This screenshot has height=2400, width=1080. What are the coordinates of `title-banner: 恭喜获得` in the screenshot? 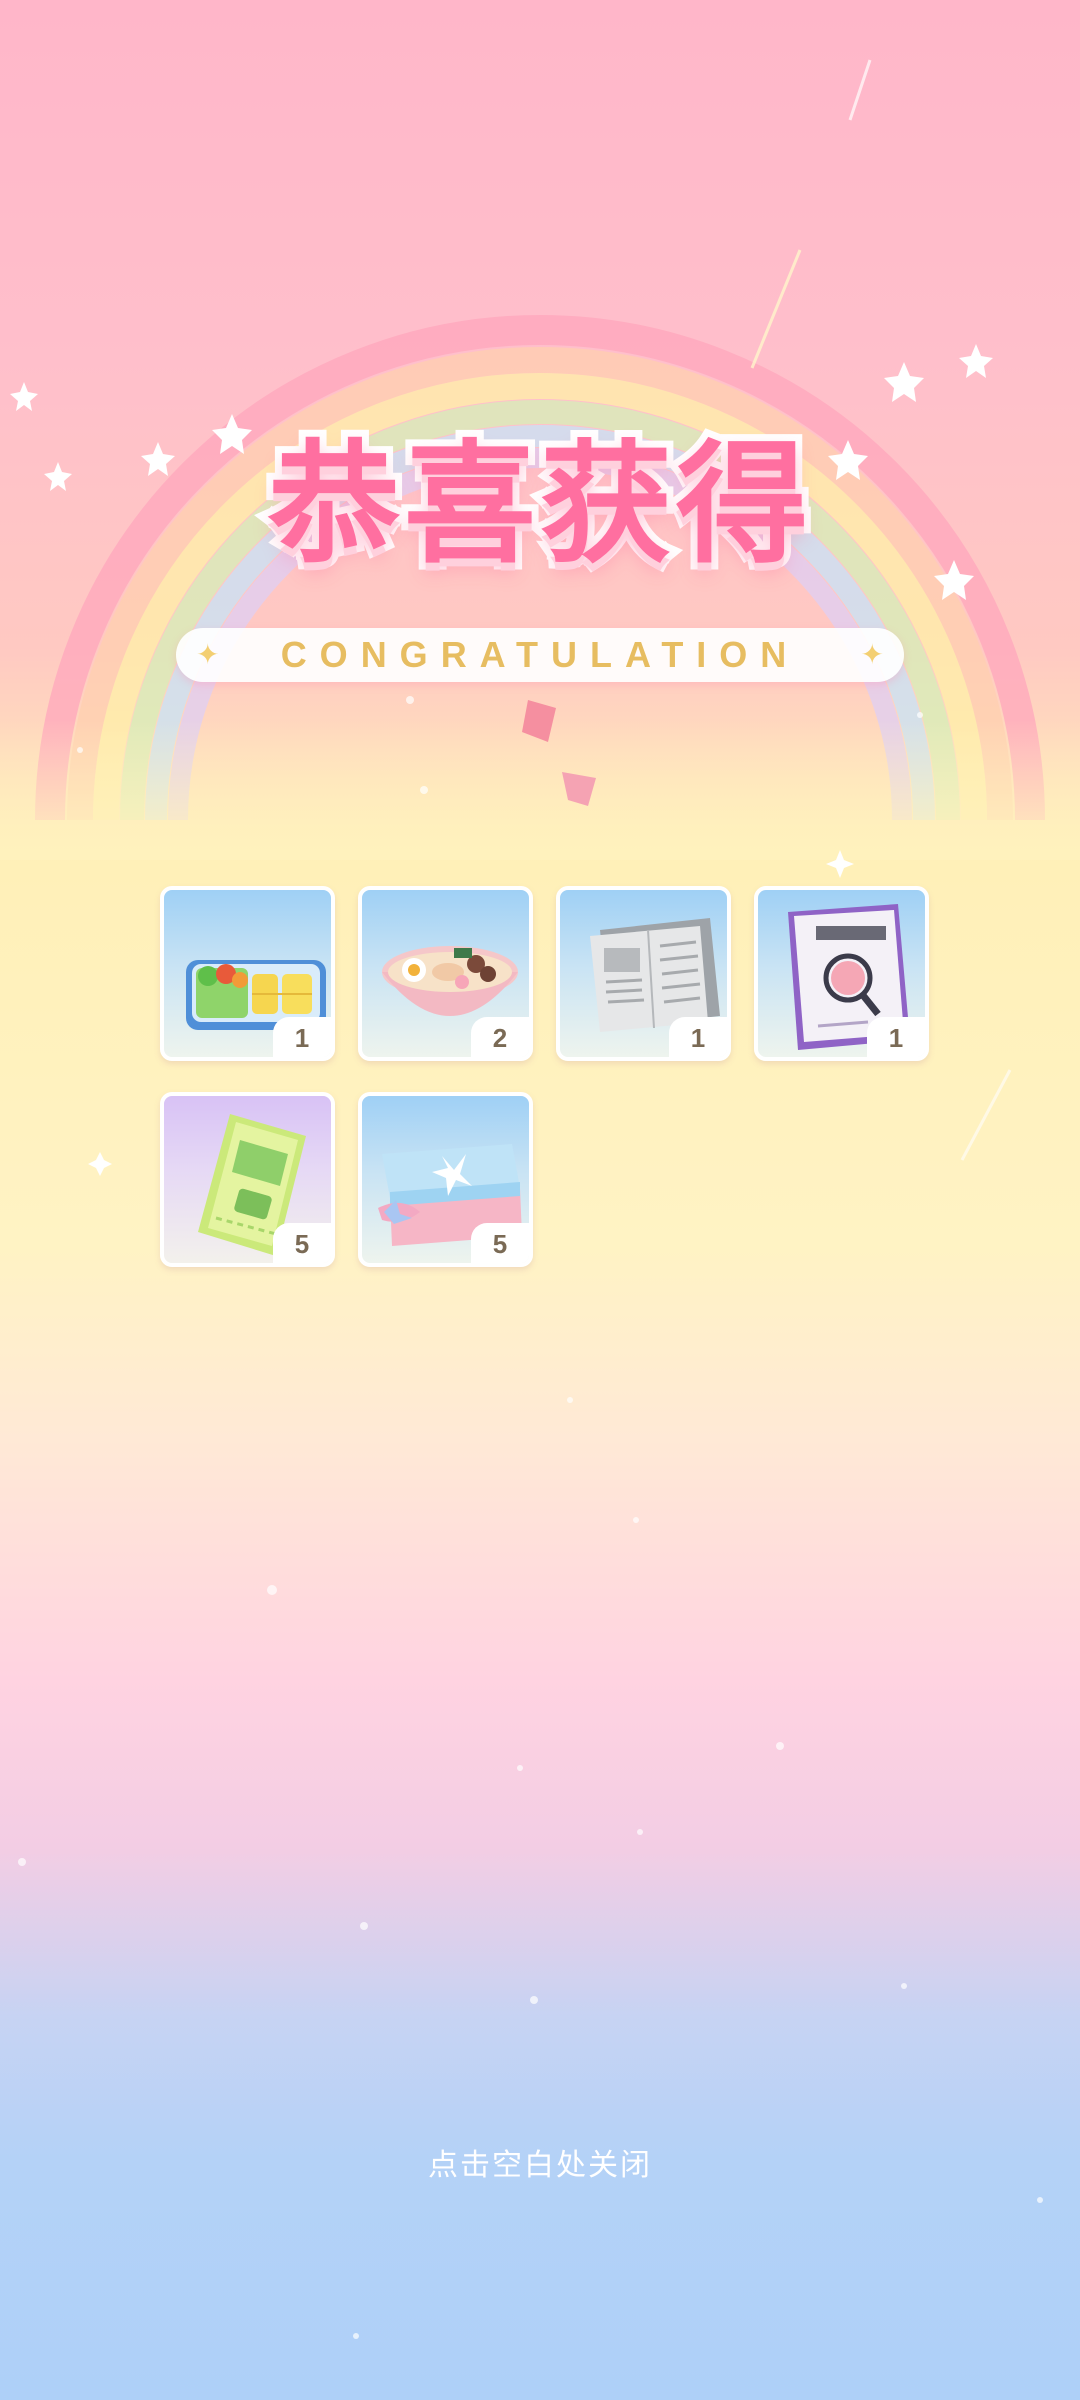 It's located at (540, 505).